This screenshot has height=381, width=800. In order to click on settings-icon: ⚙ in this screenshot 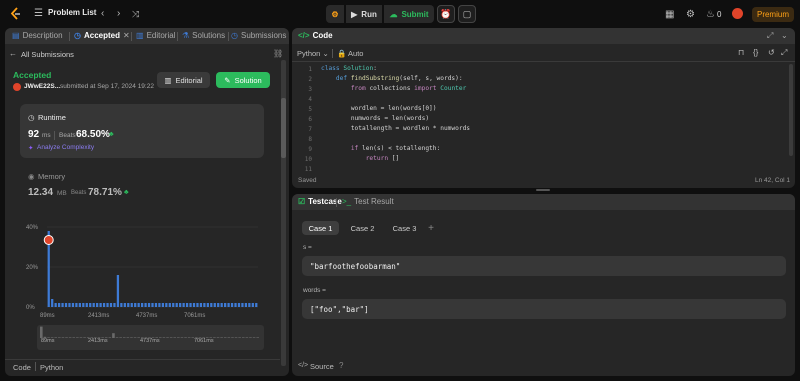, I will do `click(690, 15)`.